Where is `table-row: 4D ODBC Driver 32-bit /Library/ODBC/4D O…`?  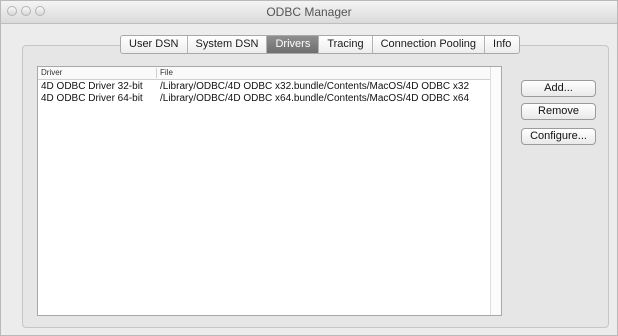
table-row: 4D ODBC Driver 32-bit /Library/ODBC/4D O… is located at coordinates (264, 87).